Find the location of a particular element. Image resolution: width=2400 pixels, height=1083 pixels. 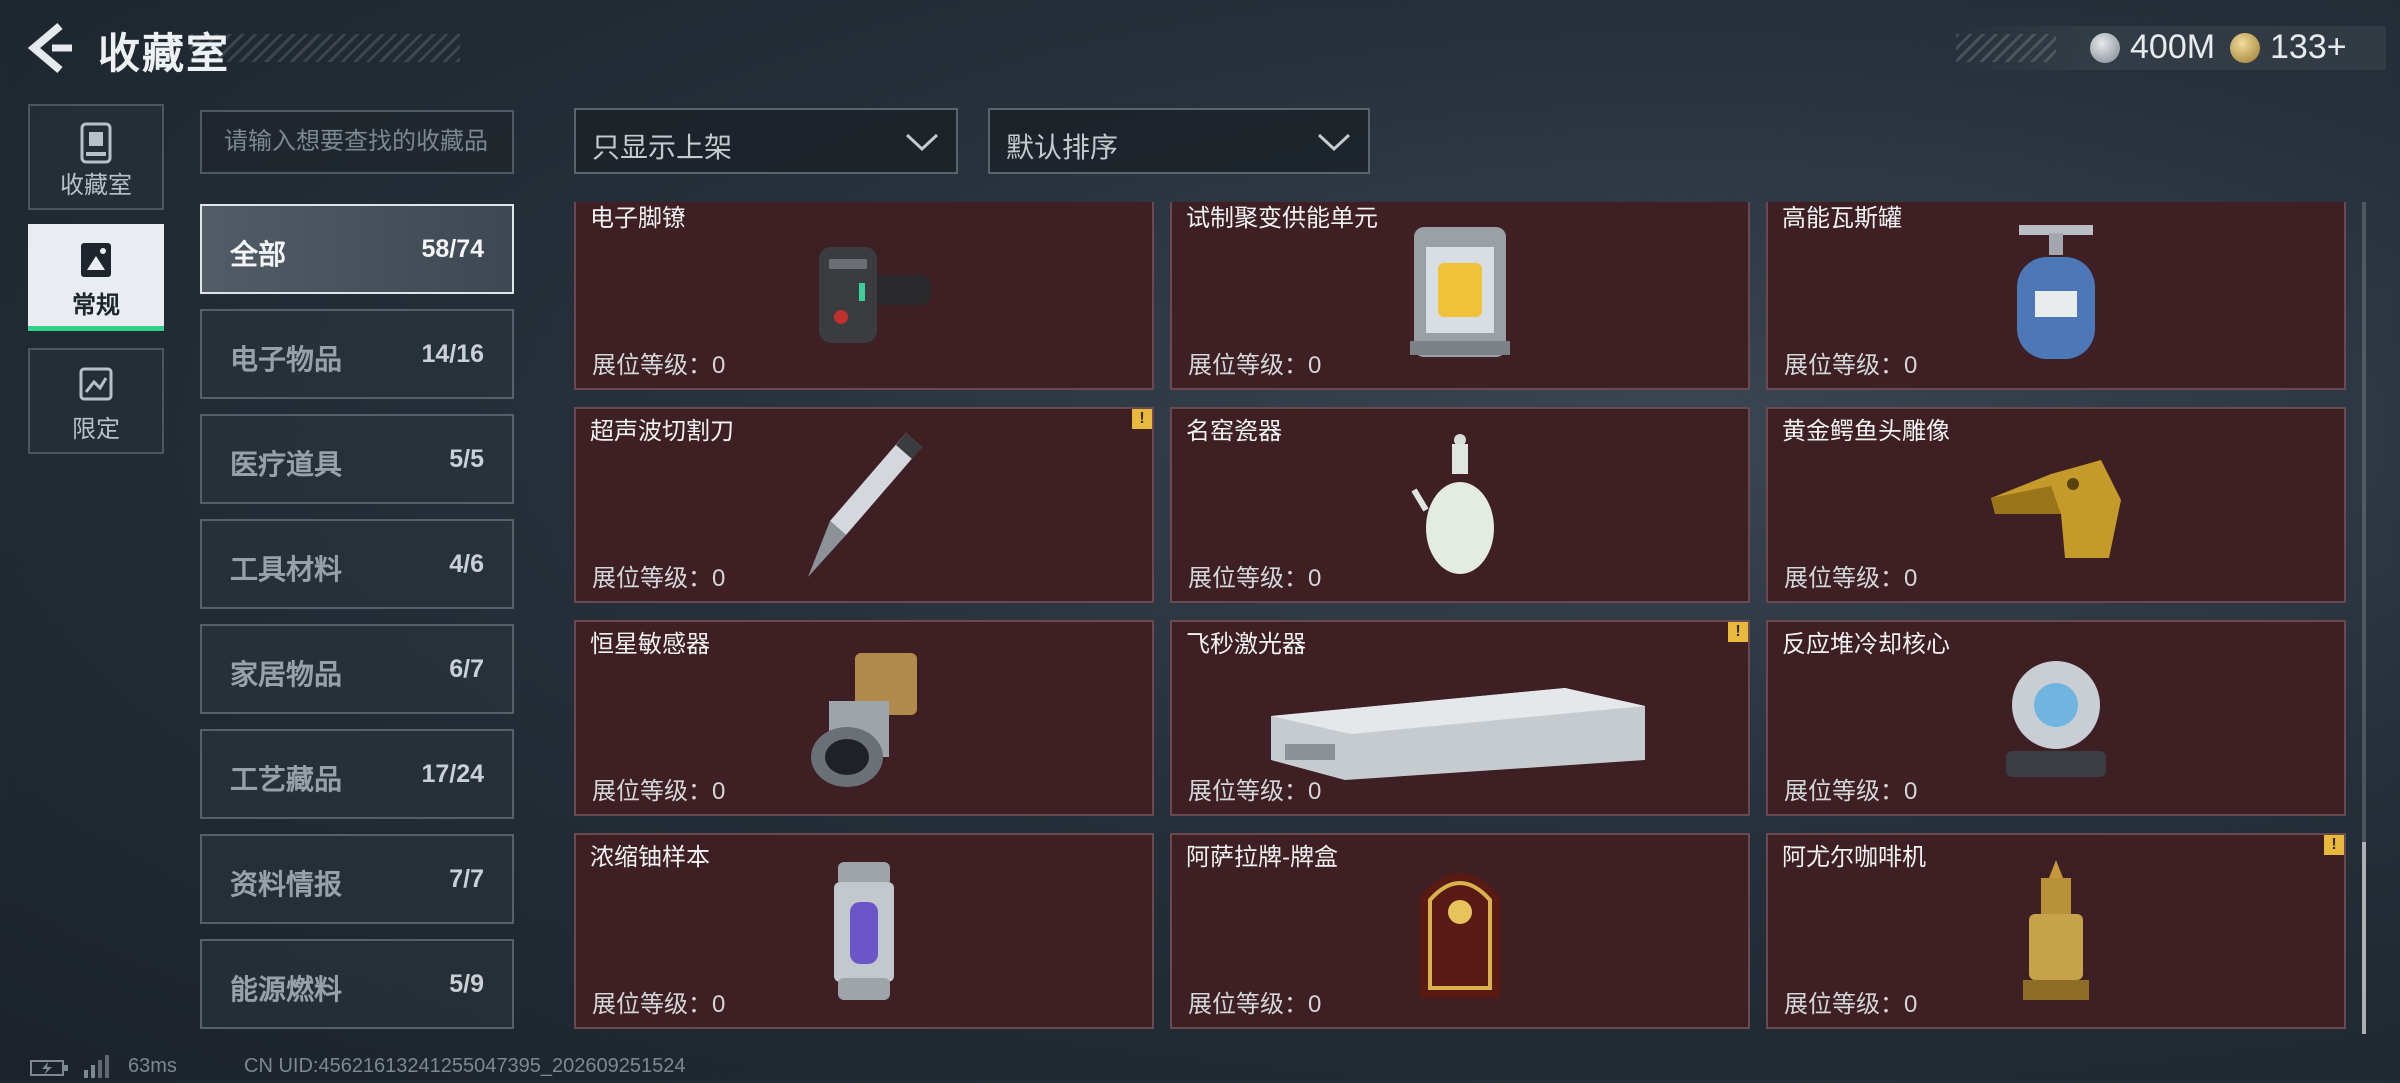

category-name: 工具材料 is located at coordinates (286, 569).